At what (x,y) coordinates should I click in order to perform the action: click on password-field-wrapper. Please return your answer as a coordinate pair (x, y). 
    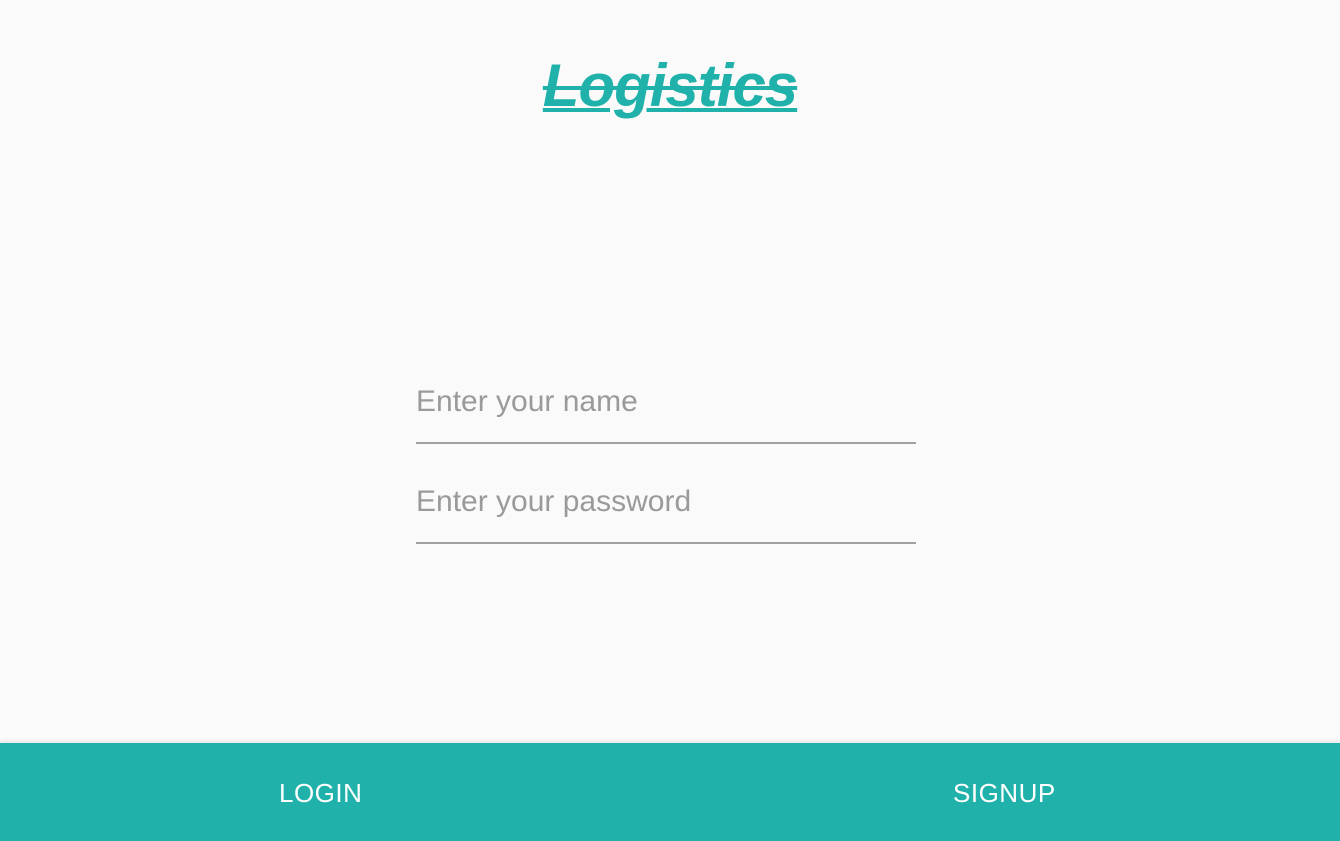
    Looking at the image, I should click on (666, 507).